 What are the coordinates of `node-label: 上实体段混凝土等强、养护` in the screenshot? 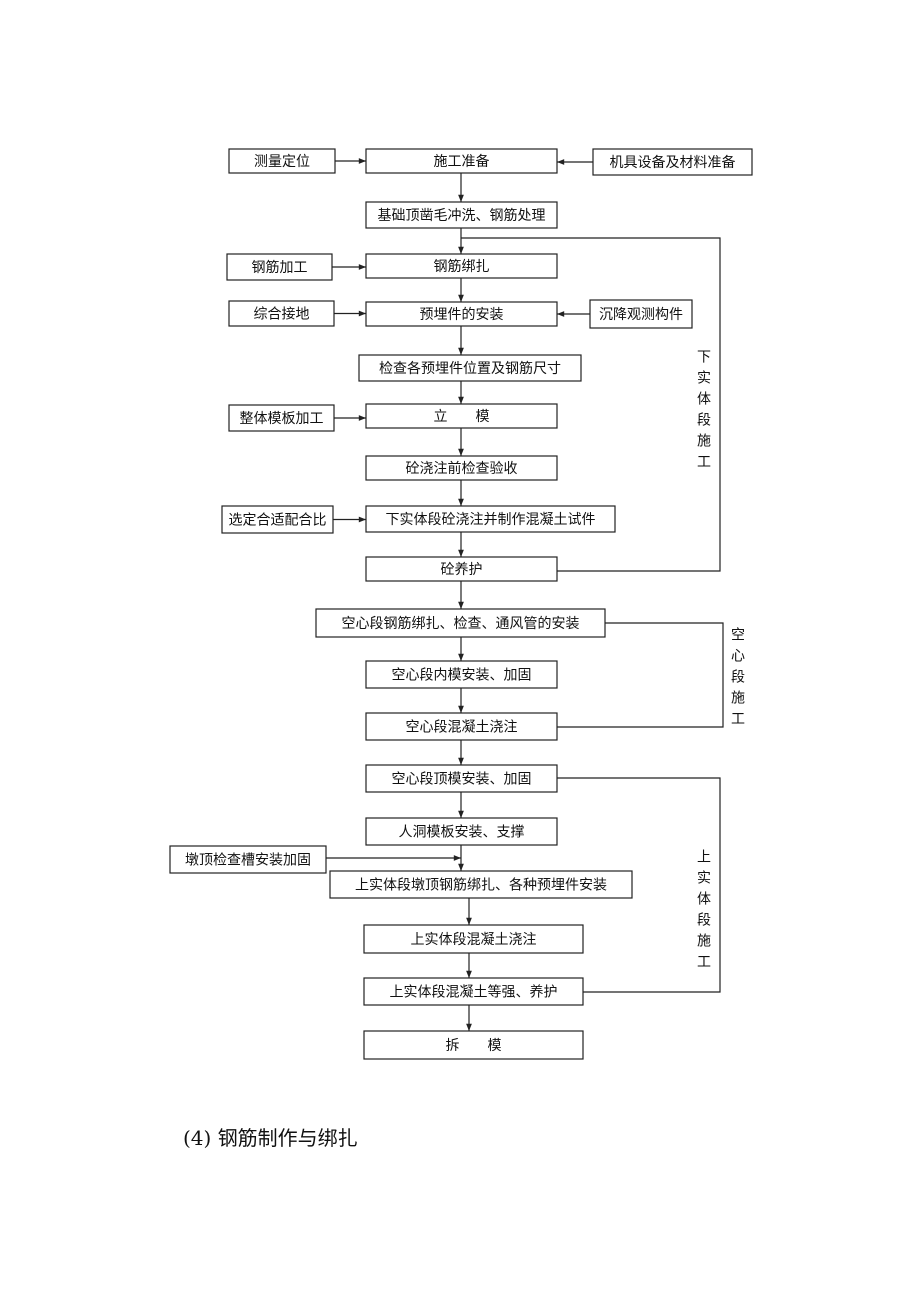 It's located at (474, 992).